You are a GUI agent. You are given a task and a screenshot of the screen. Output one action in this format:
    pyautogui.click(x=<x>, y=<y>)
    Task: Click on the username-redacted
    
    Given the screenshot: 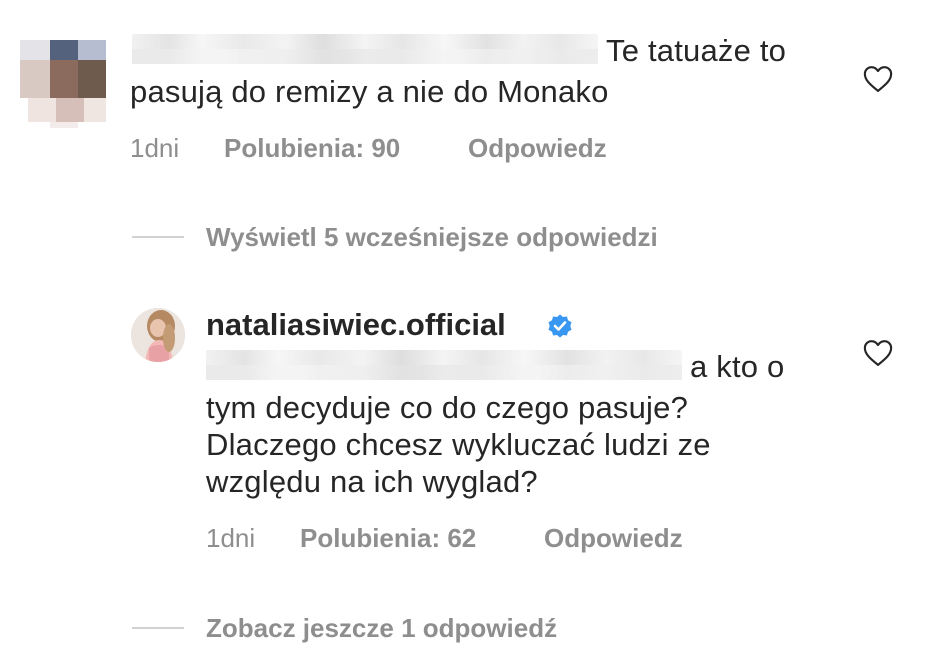 What is the action you would take?
    pyautogui.click(x=365, y=49)
    